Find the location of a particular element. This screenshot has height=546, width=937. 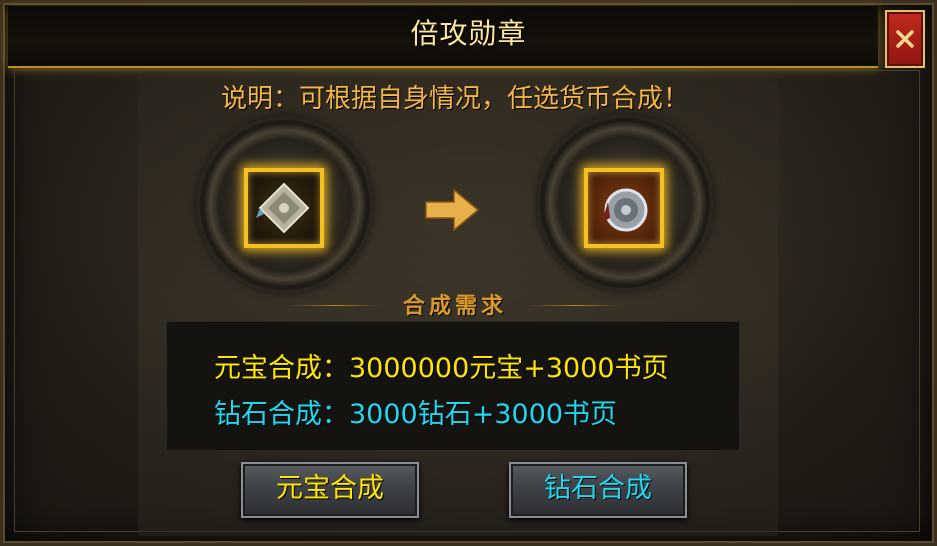

arrow-right-icon is located at coordinates (452, 210).